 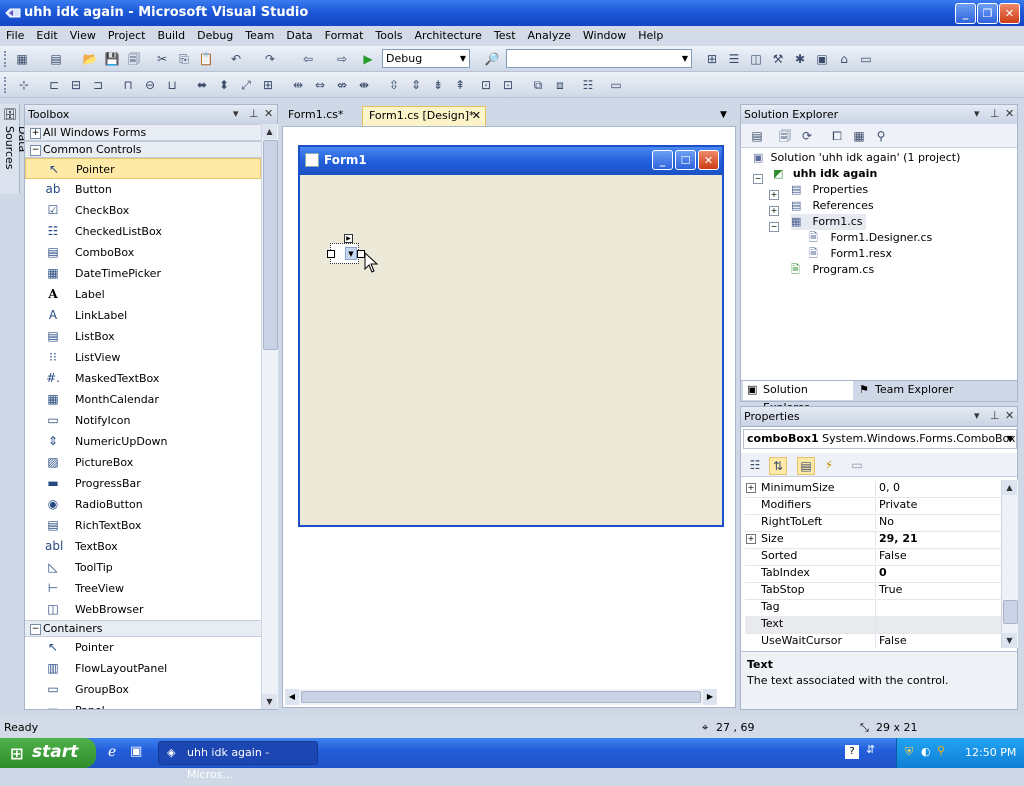 I want to click on search-icon: ⚲, so click(x=941, y=750).